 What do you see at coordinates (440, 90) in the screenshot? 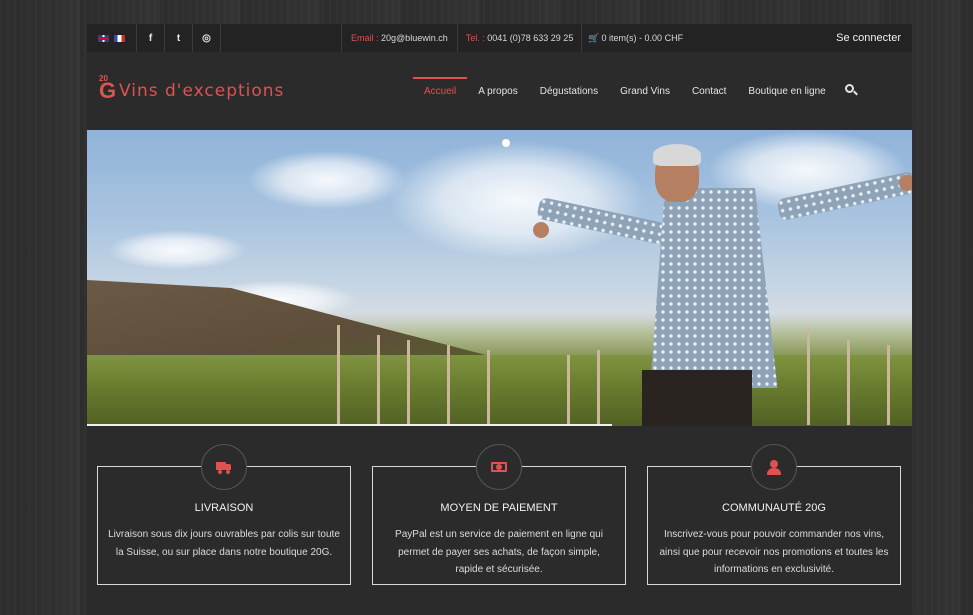
I see `nav-item-accueil: Accueil` at bounding box center [440, 90].